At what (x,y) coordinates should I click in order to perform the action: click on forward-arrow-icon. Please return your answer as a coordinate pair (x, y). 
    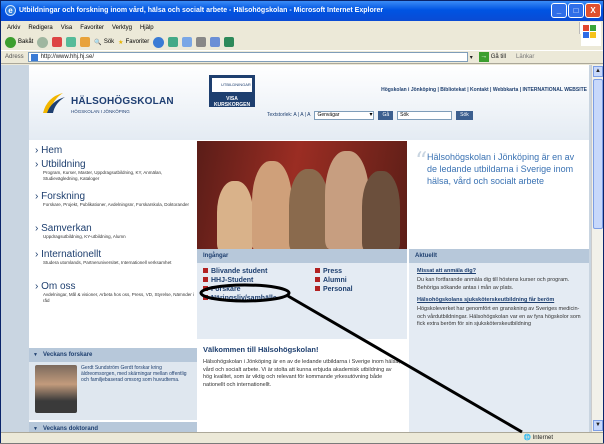
    Looking at the image, I should click on (43, 42).